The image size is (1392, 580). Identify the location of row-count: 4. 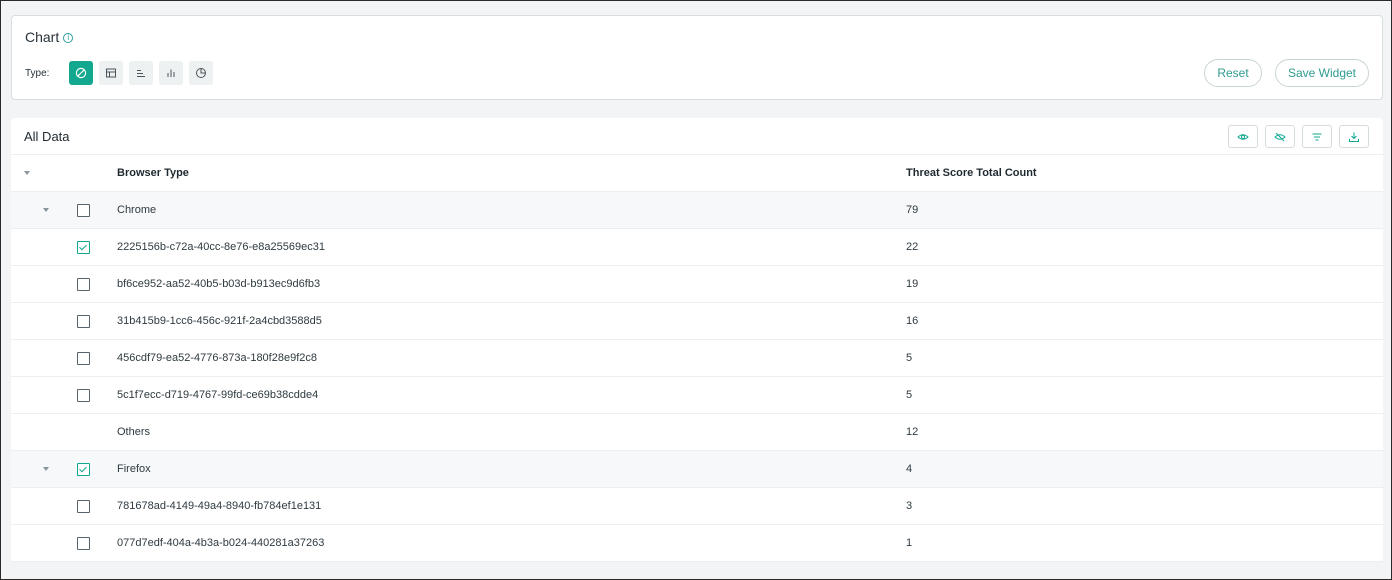
(909, 469).